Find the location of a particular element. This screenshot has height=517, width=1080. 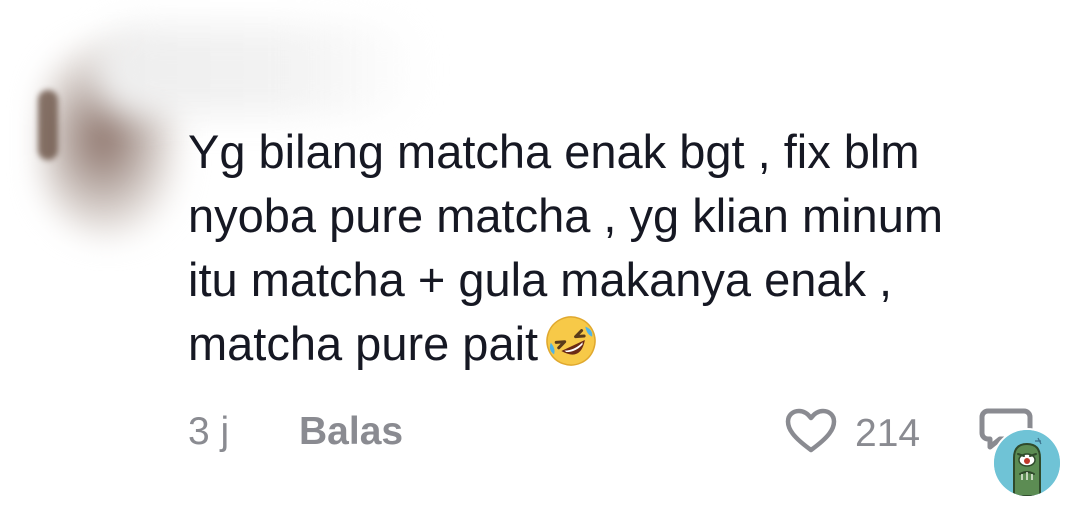

username-redacted is located at coordinates (260, 70).